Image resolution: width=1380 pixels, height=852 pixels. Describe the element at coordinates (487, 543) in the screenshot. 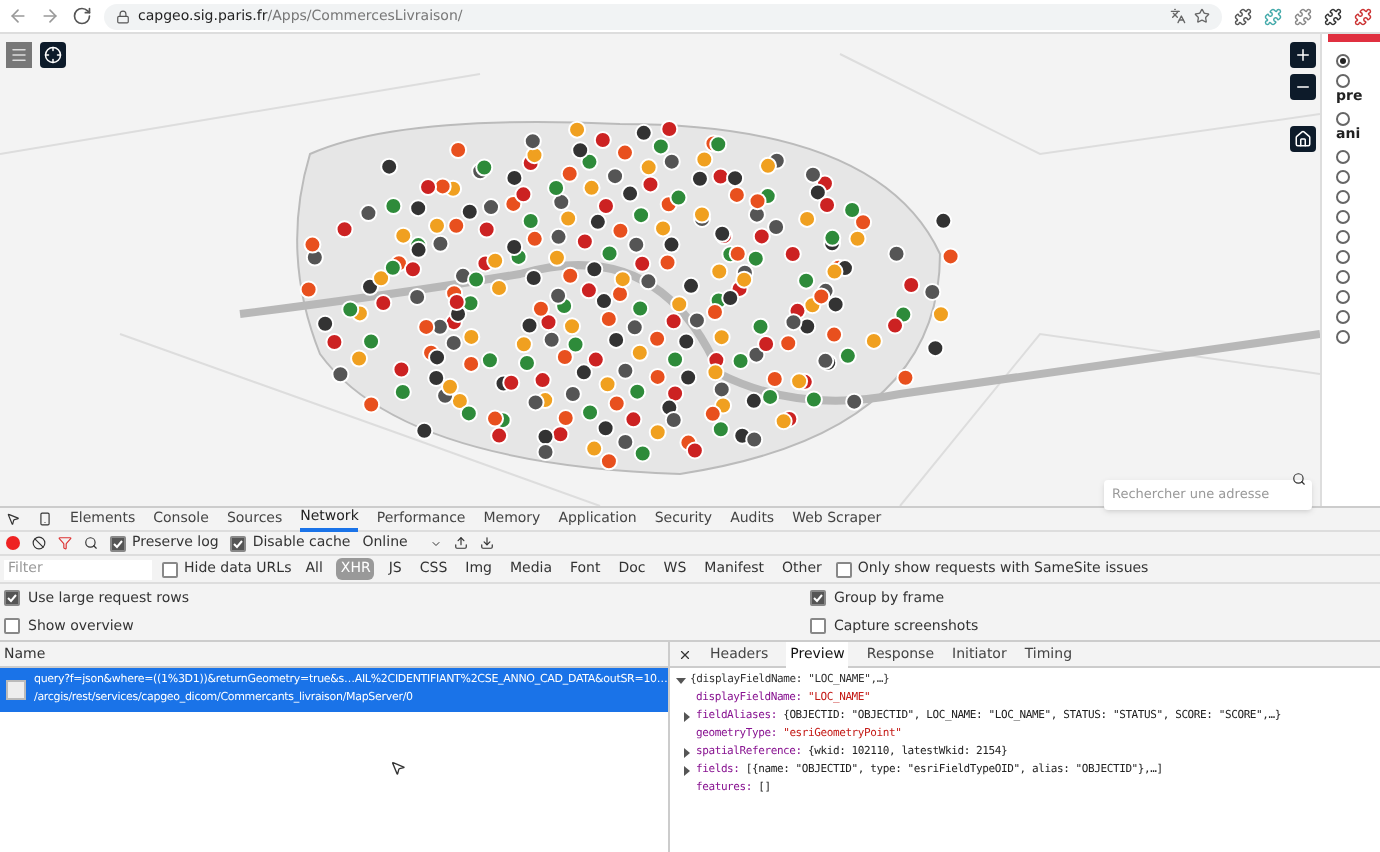

I see `download-icon` at that location.